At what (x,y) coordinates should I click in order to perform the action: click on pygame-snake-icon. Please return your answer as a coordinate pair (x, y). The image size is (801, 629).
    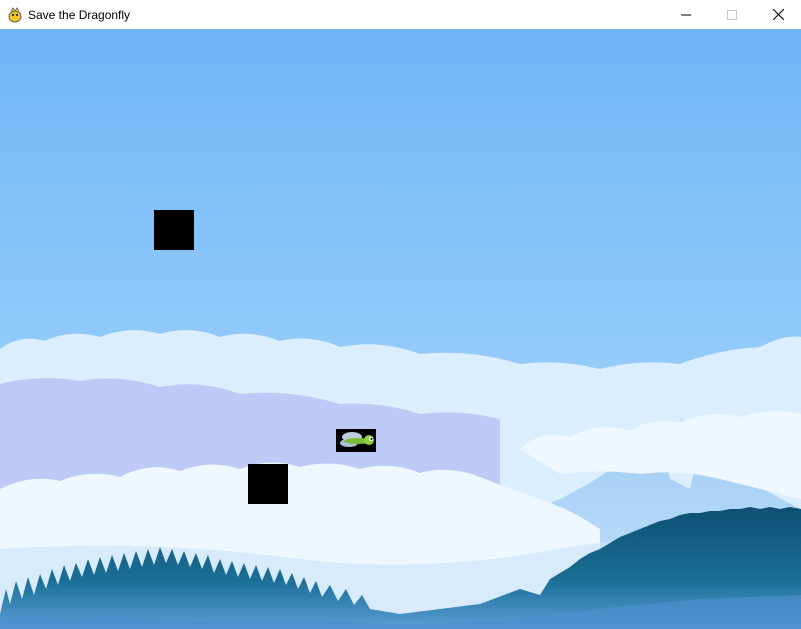
    Looking at the image, I should click on (15, 14).